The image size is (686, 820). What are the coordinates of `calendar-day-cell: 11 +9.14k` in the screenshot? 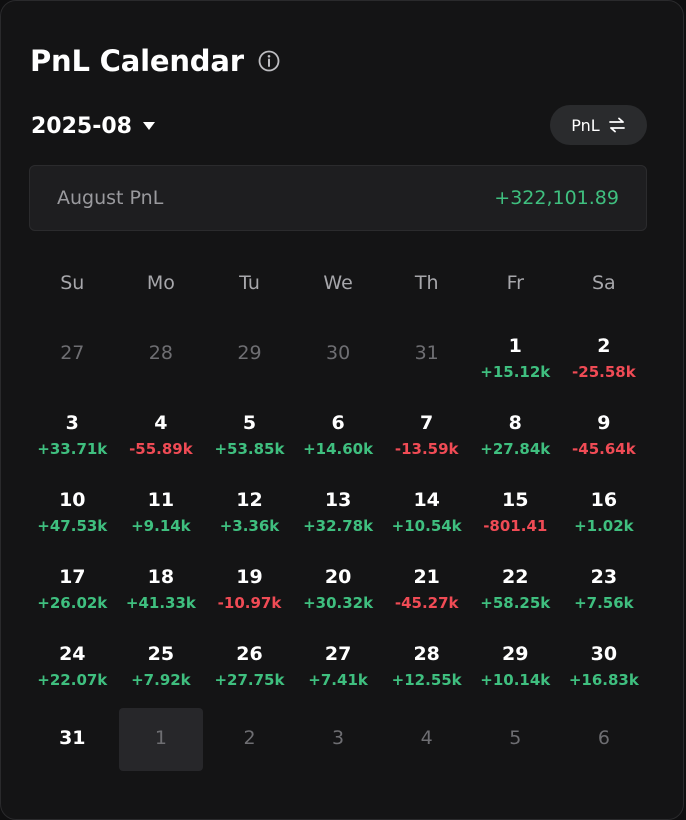 It's located at (161, 506).